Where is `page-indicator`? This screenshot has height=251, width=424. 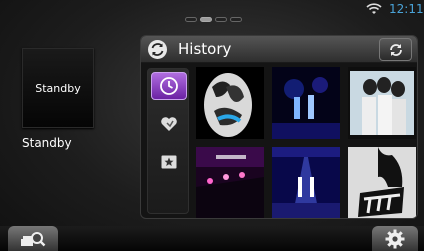 page-indicator is located at coordinates (213, 19).